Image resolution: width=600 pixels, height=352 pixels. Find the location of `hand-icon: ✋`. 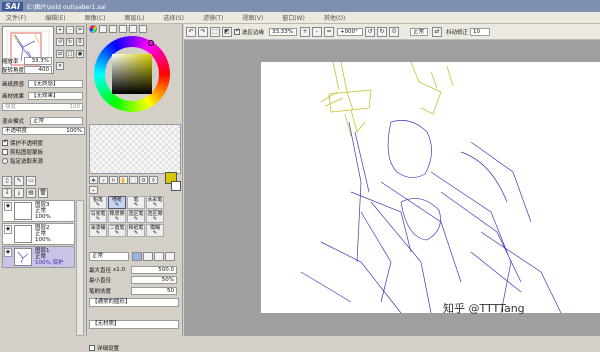

hand-icon: ✋ is located at coordinates (123, 180).